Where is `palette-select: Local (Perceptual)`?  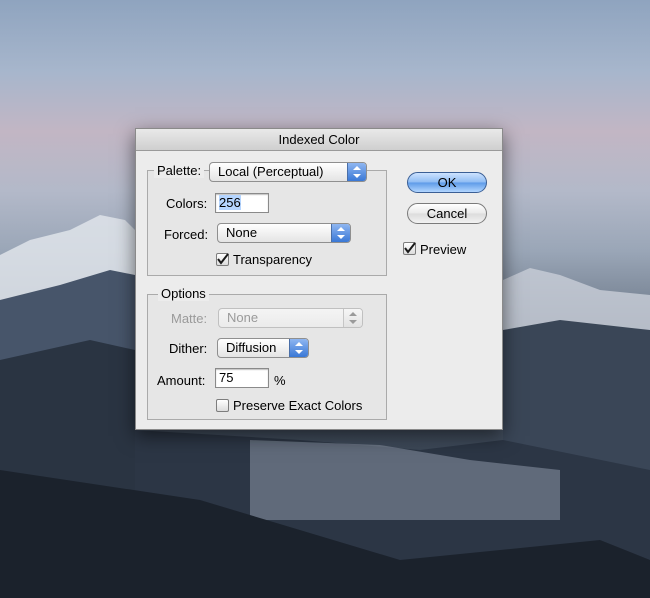 palette-select: Local (Perceptual) is located at coordinates (288, 172).